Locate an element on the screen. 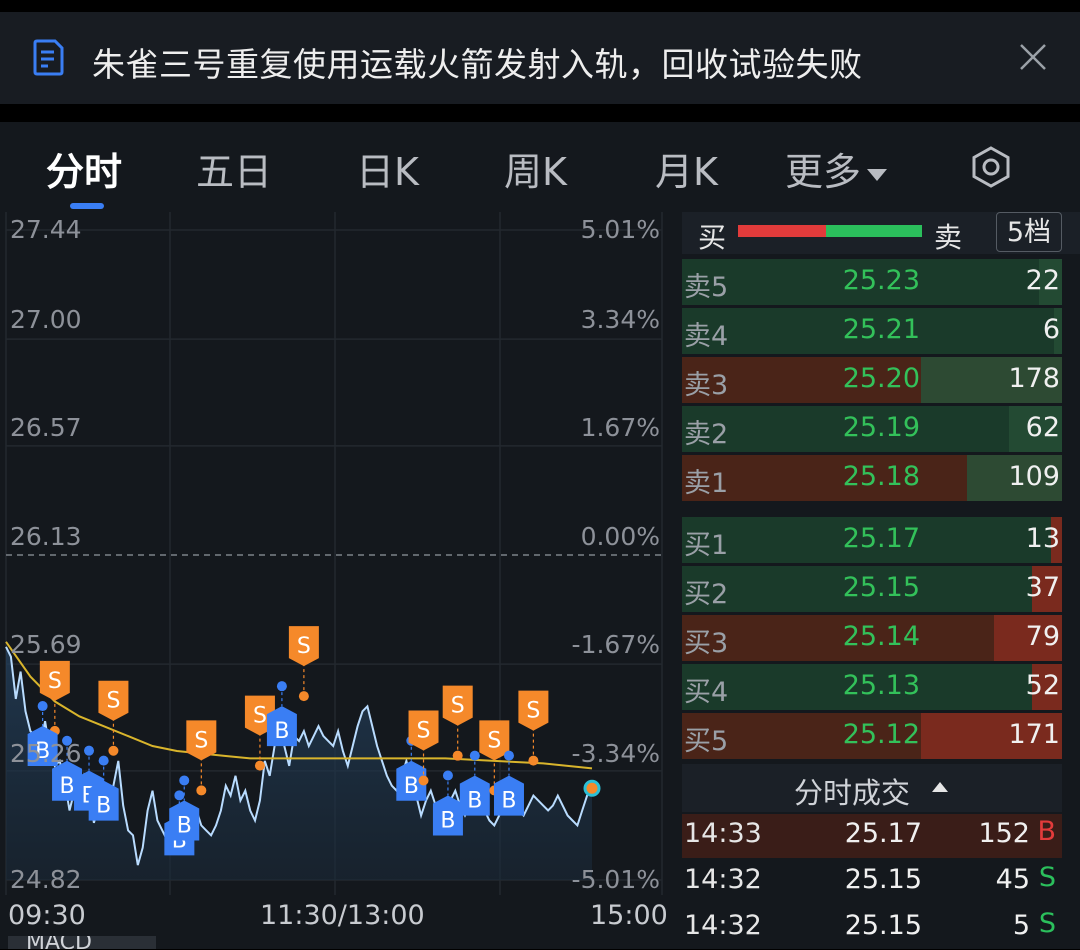  tab-daily-k: 日K is located at coordinates (387, 168).